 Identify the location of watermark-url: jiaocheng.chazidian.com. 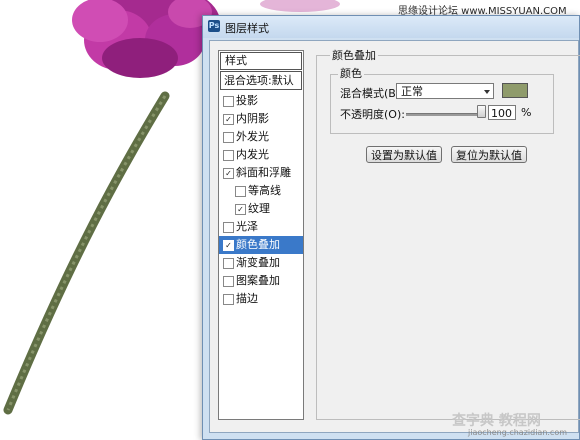
(518, 432).